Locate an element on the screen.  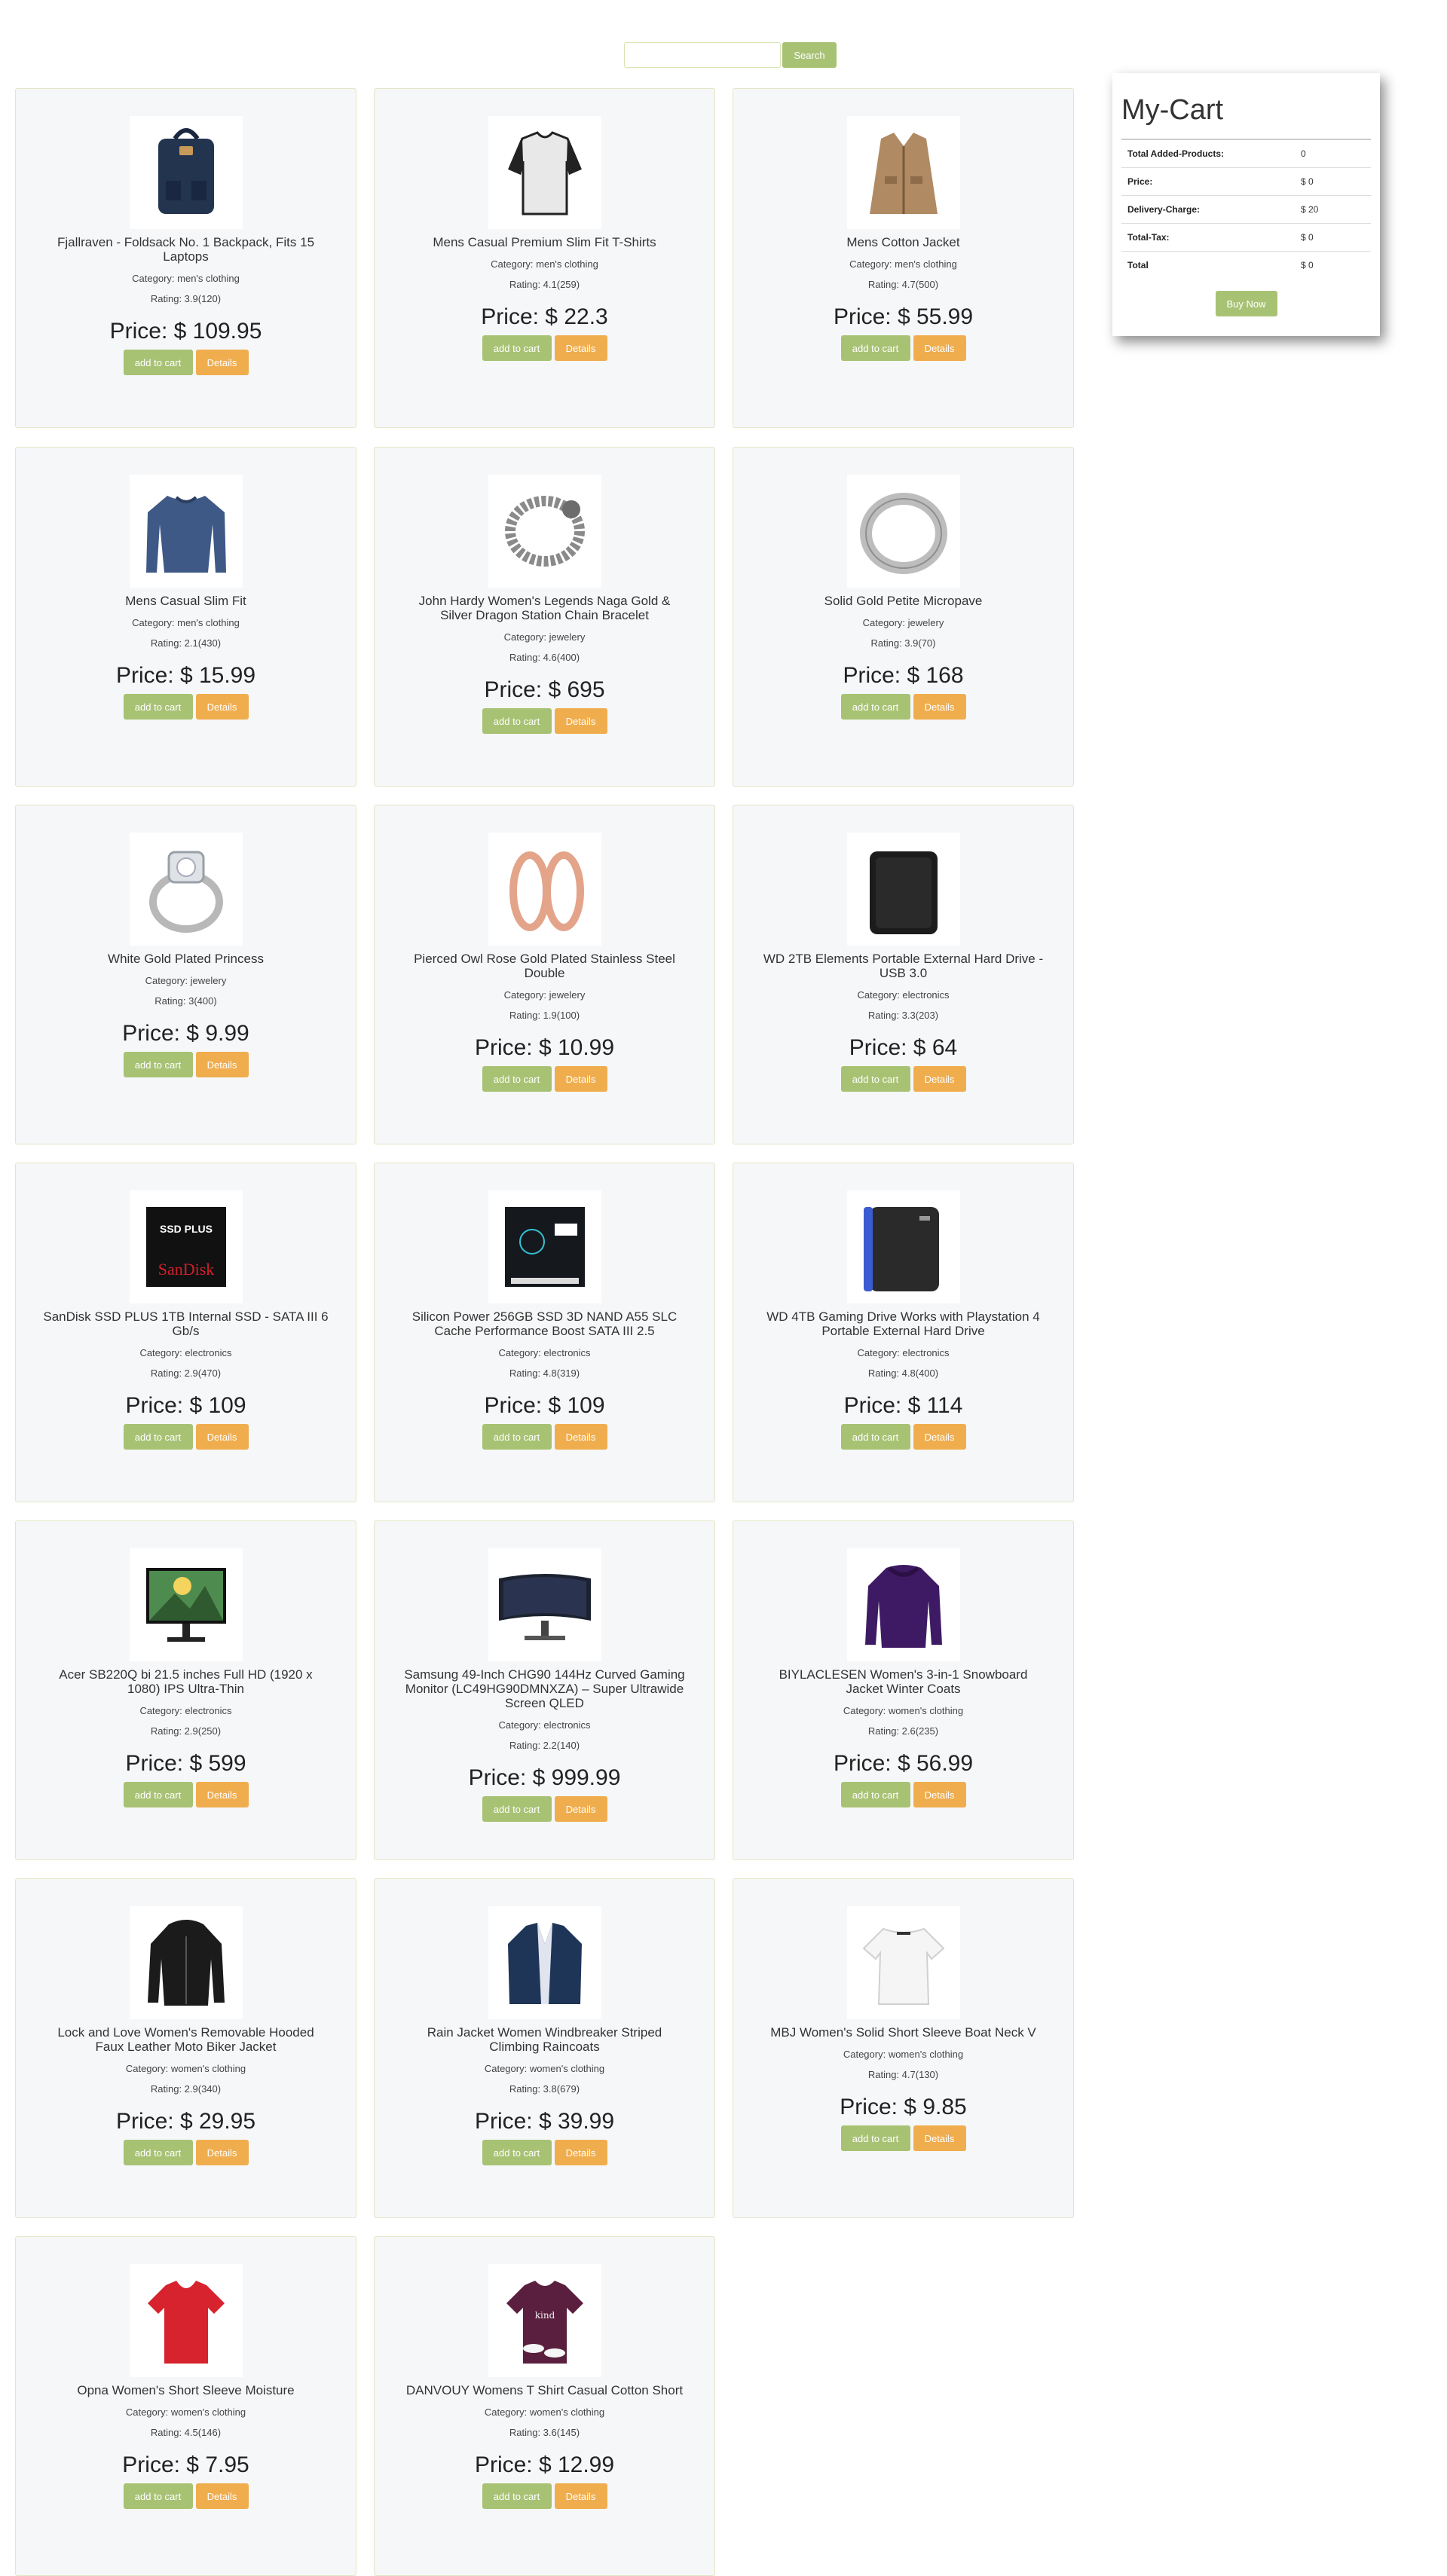
cart-label: Total is located at coordinates (1138, 265).